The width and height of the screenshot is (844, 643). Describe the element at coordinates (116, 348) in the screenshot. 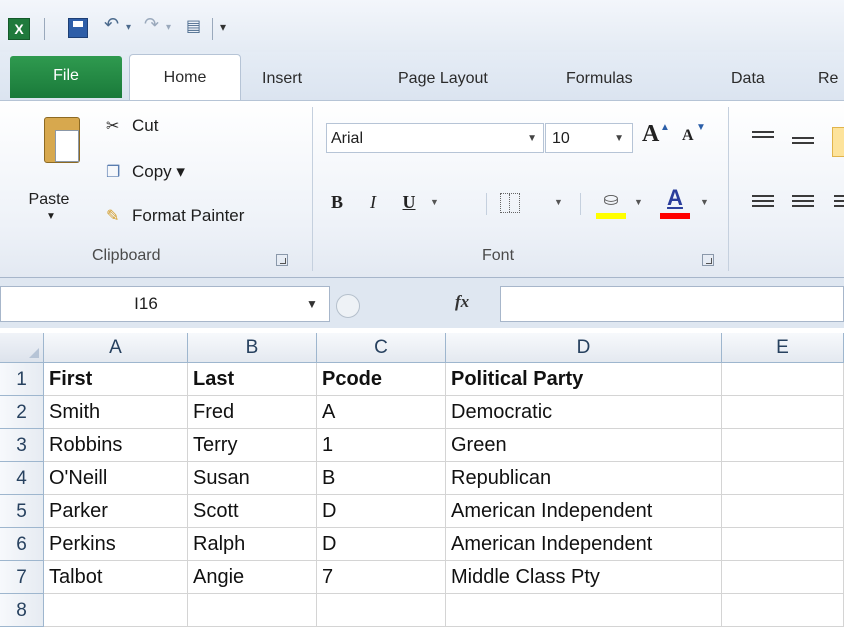

I see `column-header-a: A` at that location.